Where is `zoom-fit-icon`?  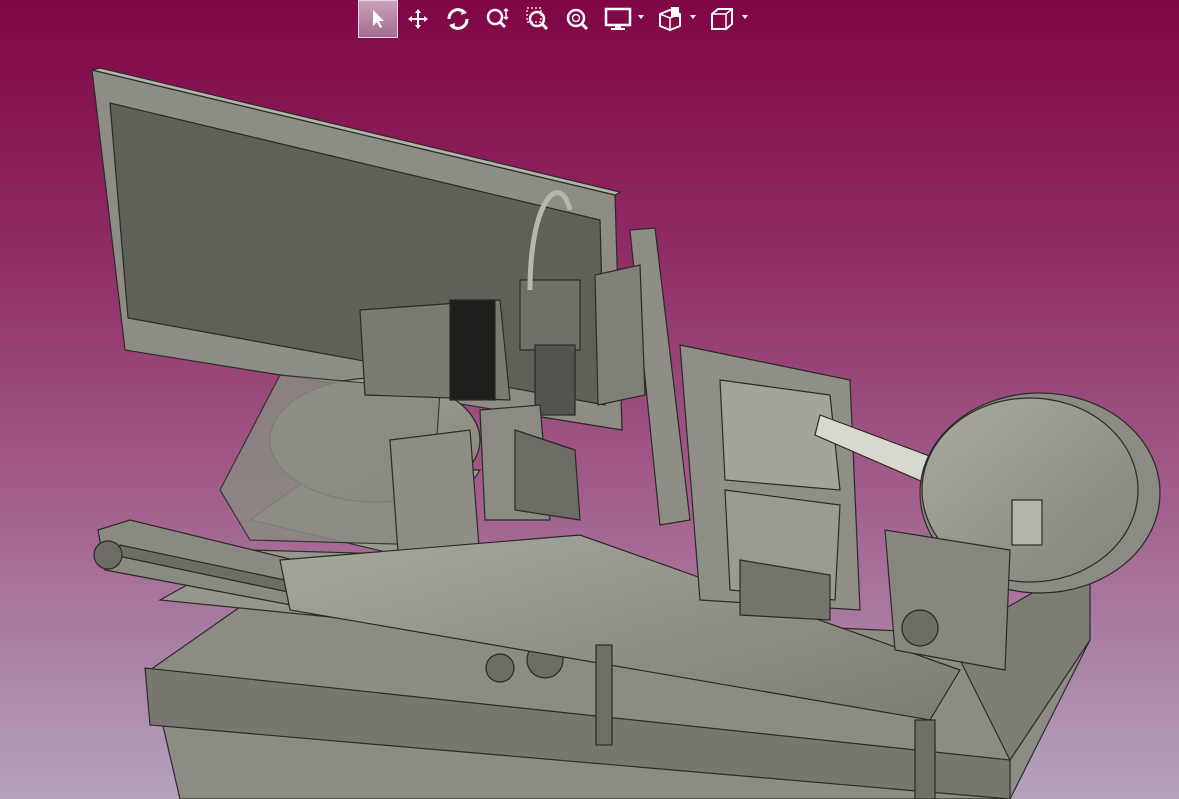 zoom-fit-icon is located at coordinates (577, 19).